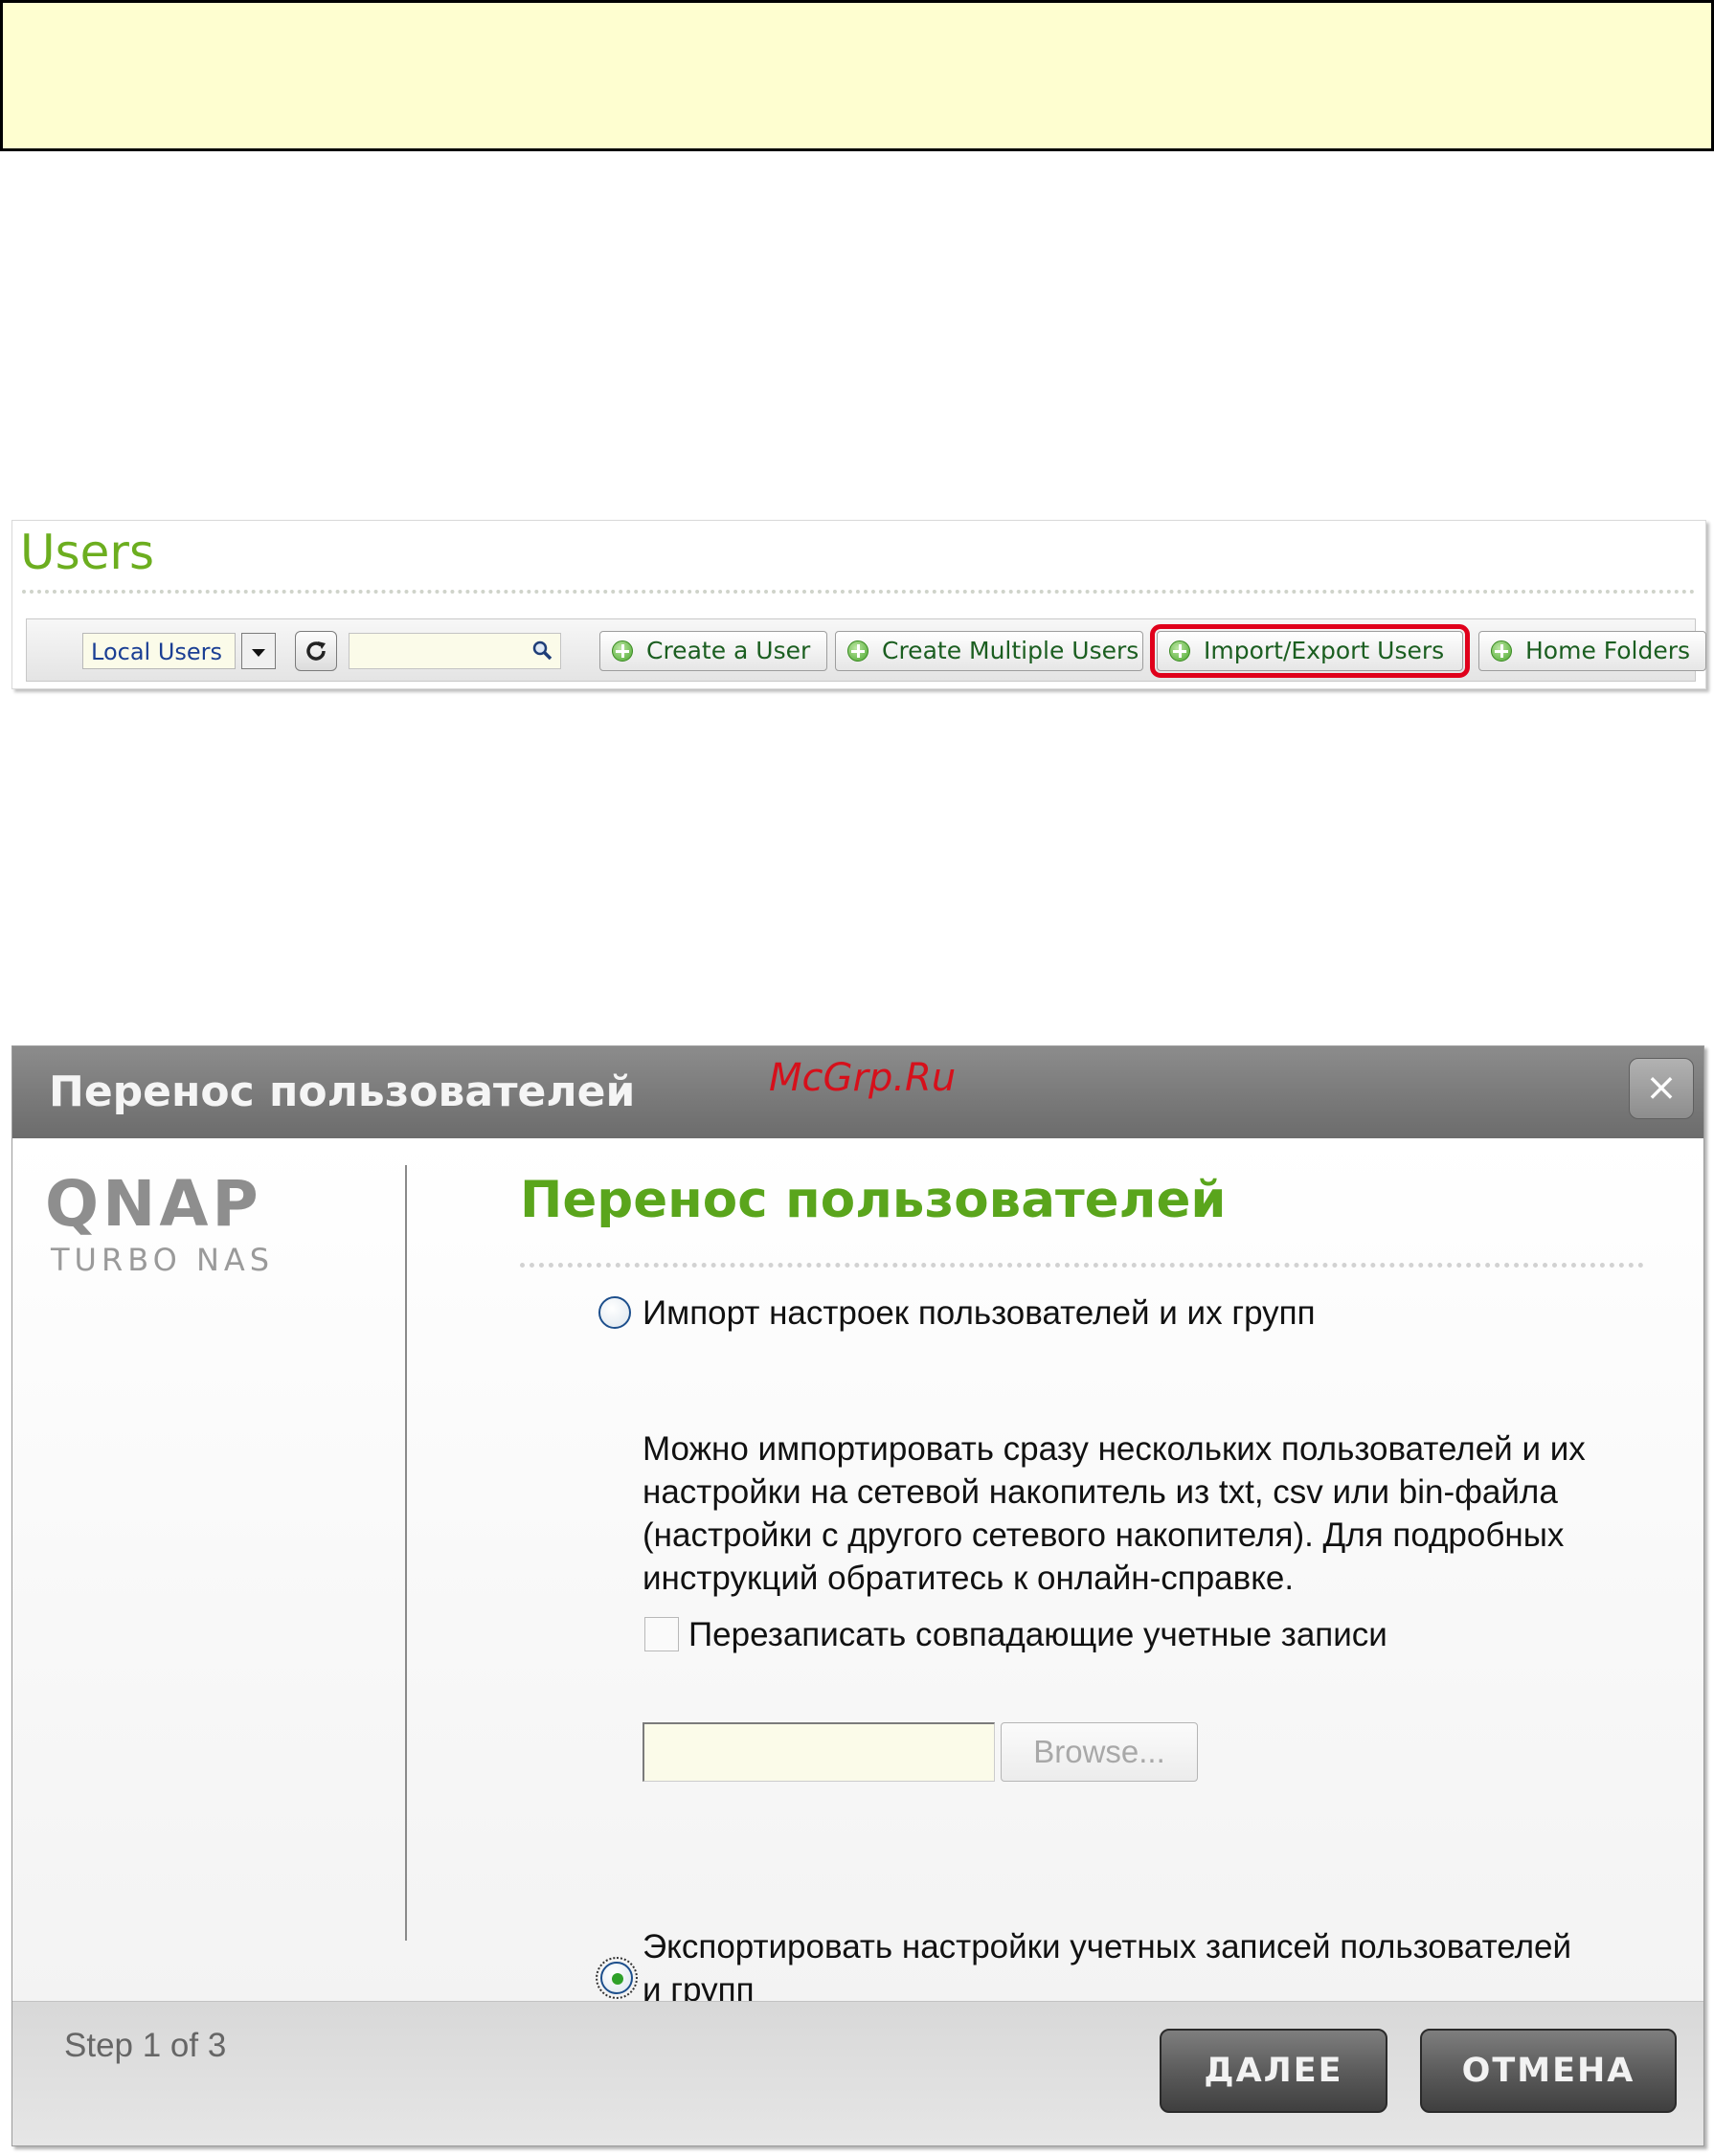 The width and height of the screenshot is (1714, 2156). Describe the element at coordinates (542, 650) in the screenshot. I see `search-icon` at that location.